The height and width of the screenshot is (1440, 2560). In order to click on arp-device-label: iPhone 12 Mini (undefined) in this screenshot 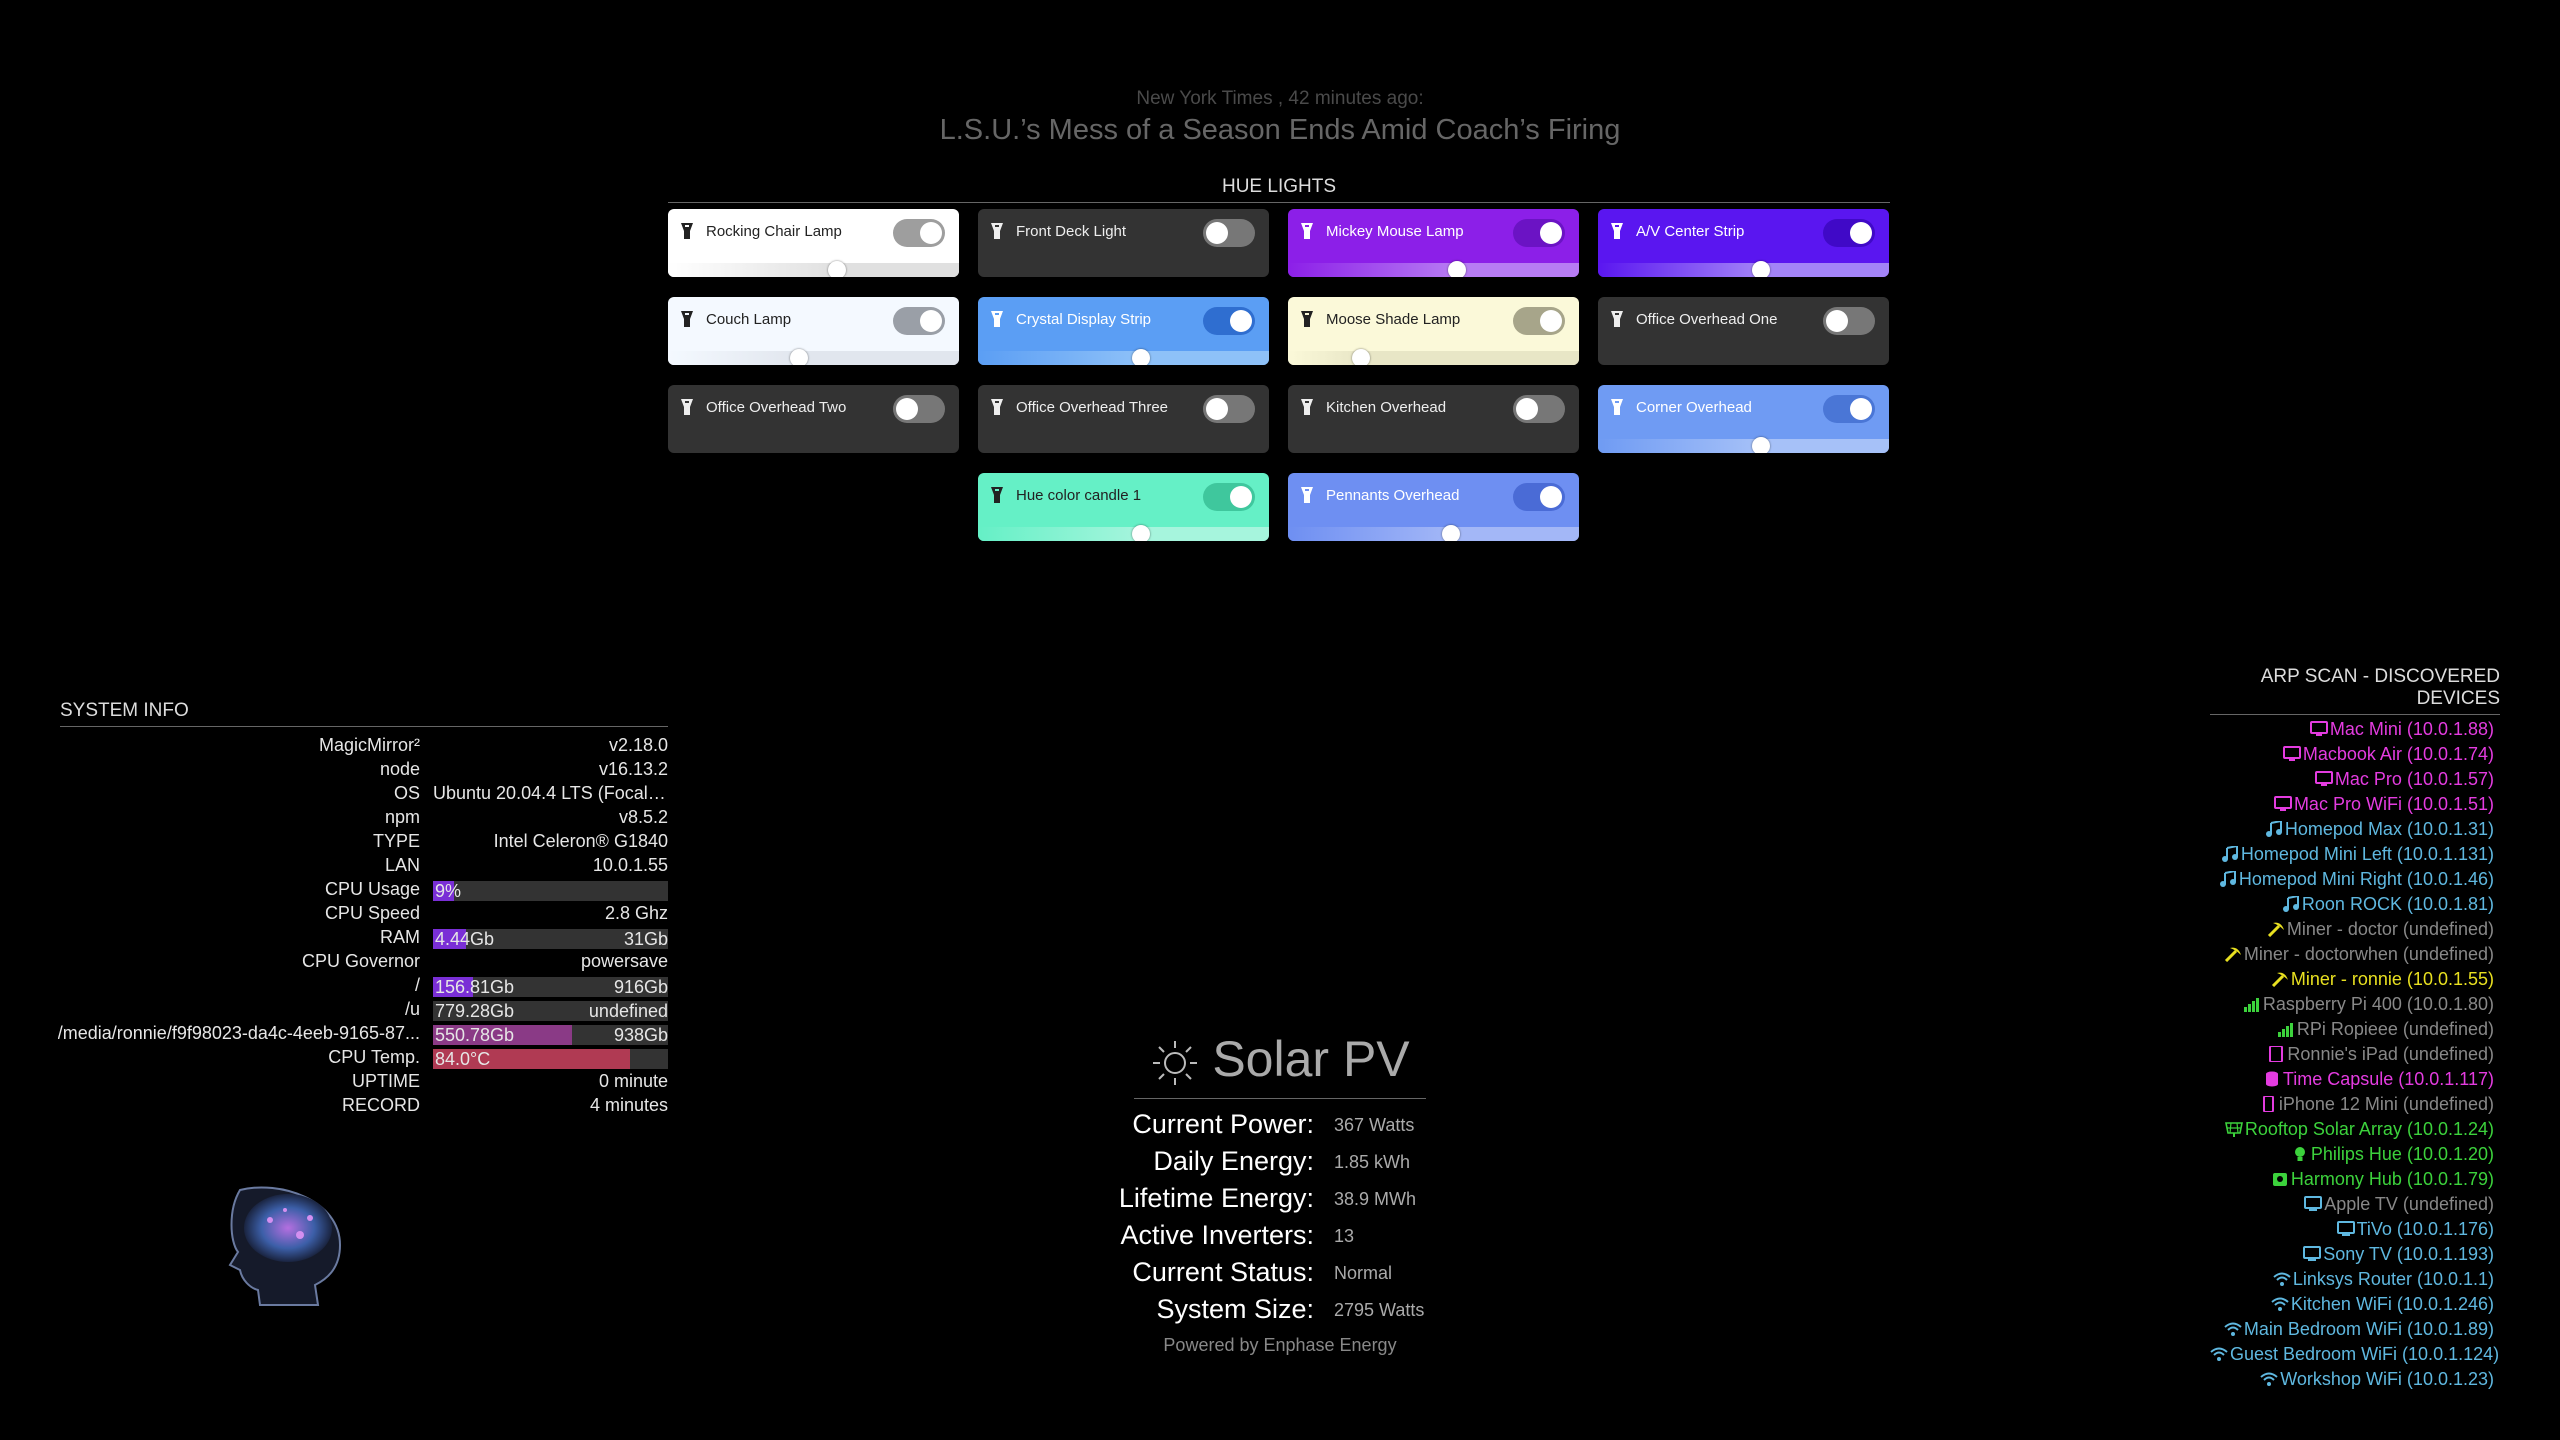, I will do `click(2386, 1104)`.